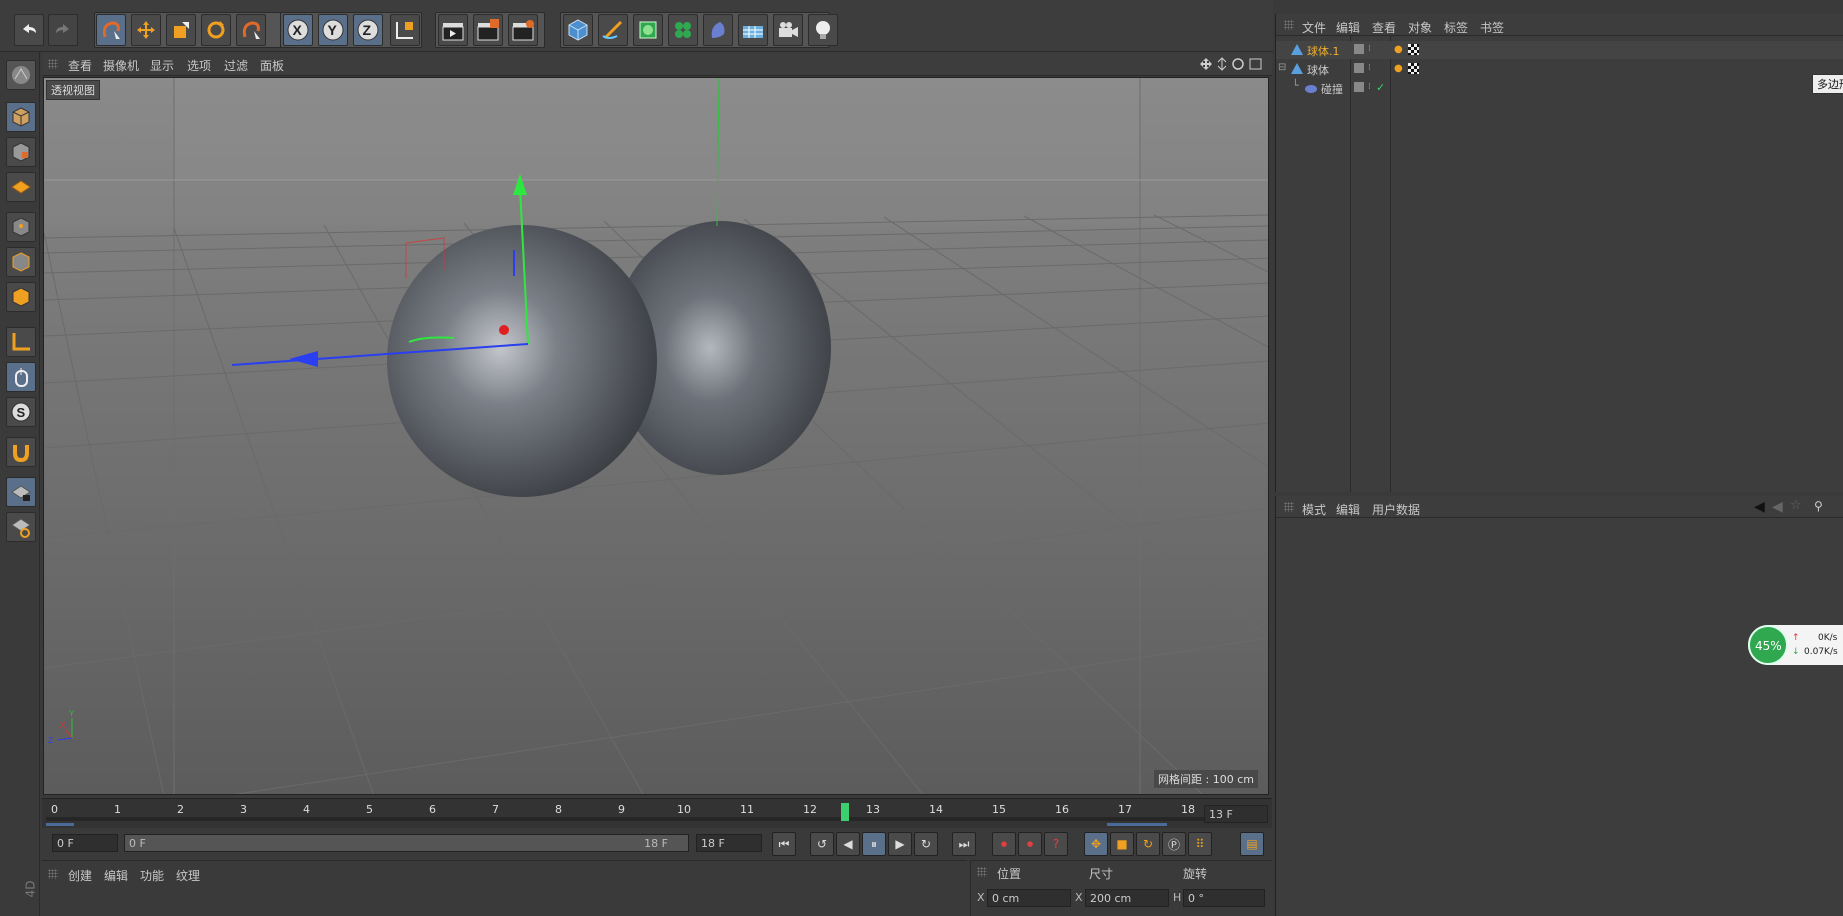  What do you see at coordinates (199, 65) in the screenshot?
I see `viewport-menu-options: 选项` at bounding box center [199, 65].